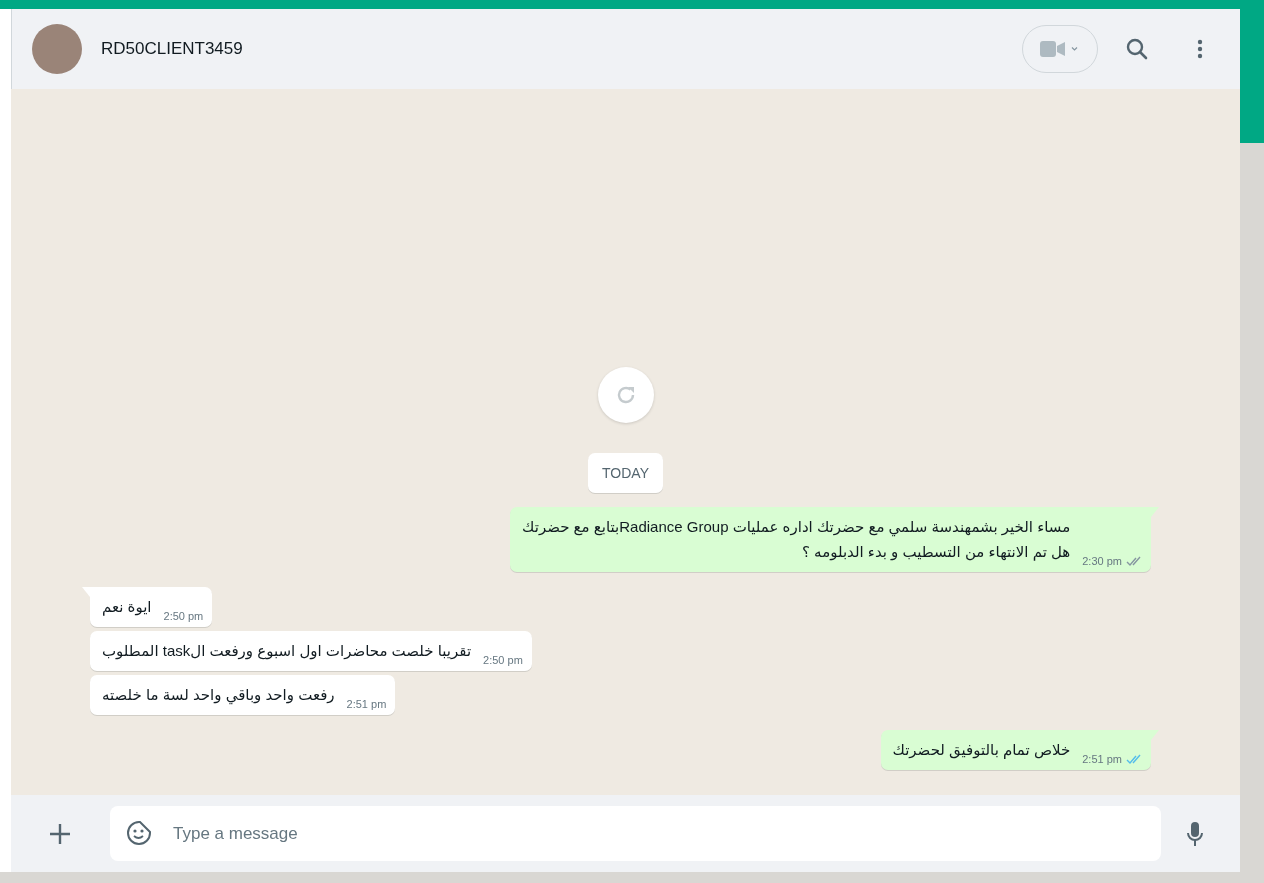  Describe the element at coordinates (981, 750) in the screenshot. I see `message-text: خلاص تمام بالتوفيق لحضرتك` at that location.